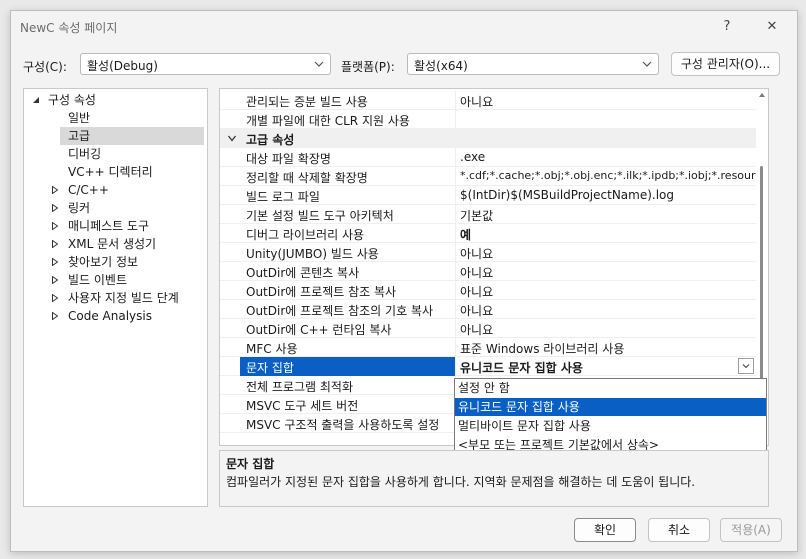 The width and height of the screenshot is (806, 559). I want to click on property-row: MFC 사용 표준 Windows 라이브러리 사용, so click(488, 347).